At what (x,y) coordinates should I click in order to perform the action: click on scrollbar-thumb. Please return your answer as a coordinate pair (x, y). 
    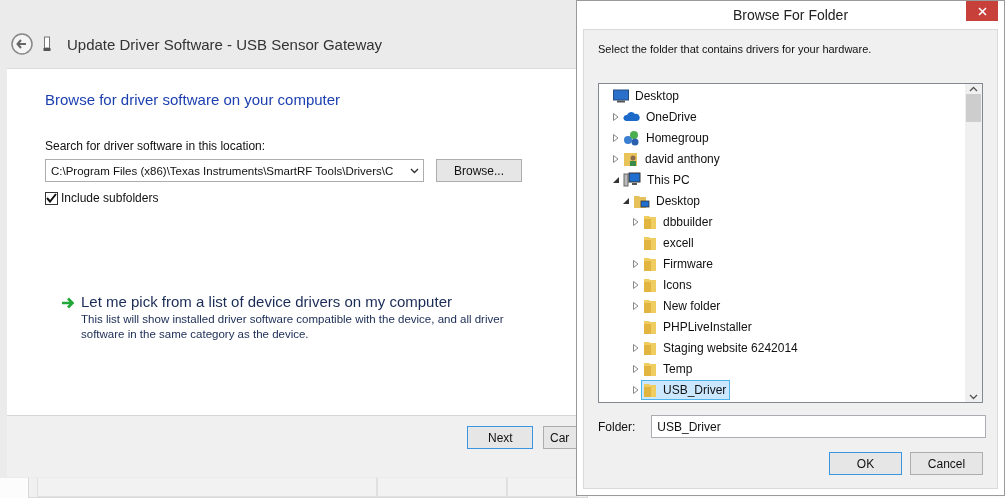
    Looking at the image, I should click on (973, 108).